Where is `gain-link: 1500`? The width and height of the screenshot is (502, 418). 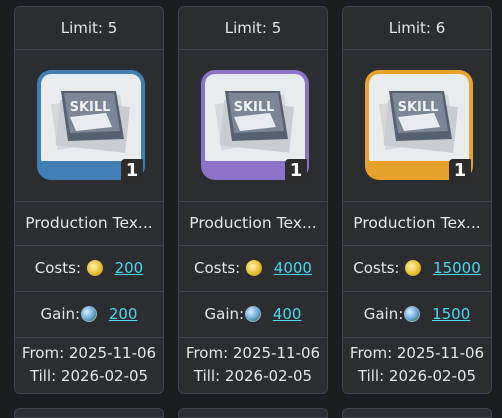
gain-link: 1500 is located at coordinates (451, 314).